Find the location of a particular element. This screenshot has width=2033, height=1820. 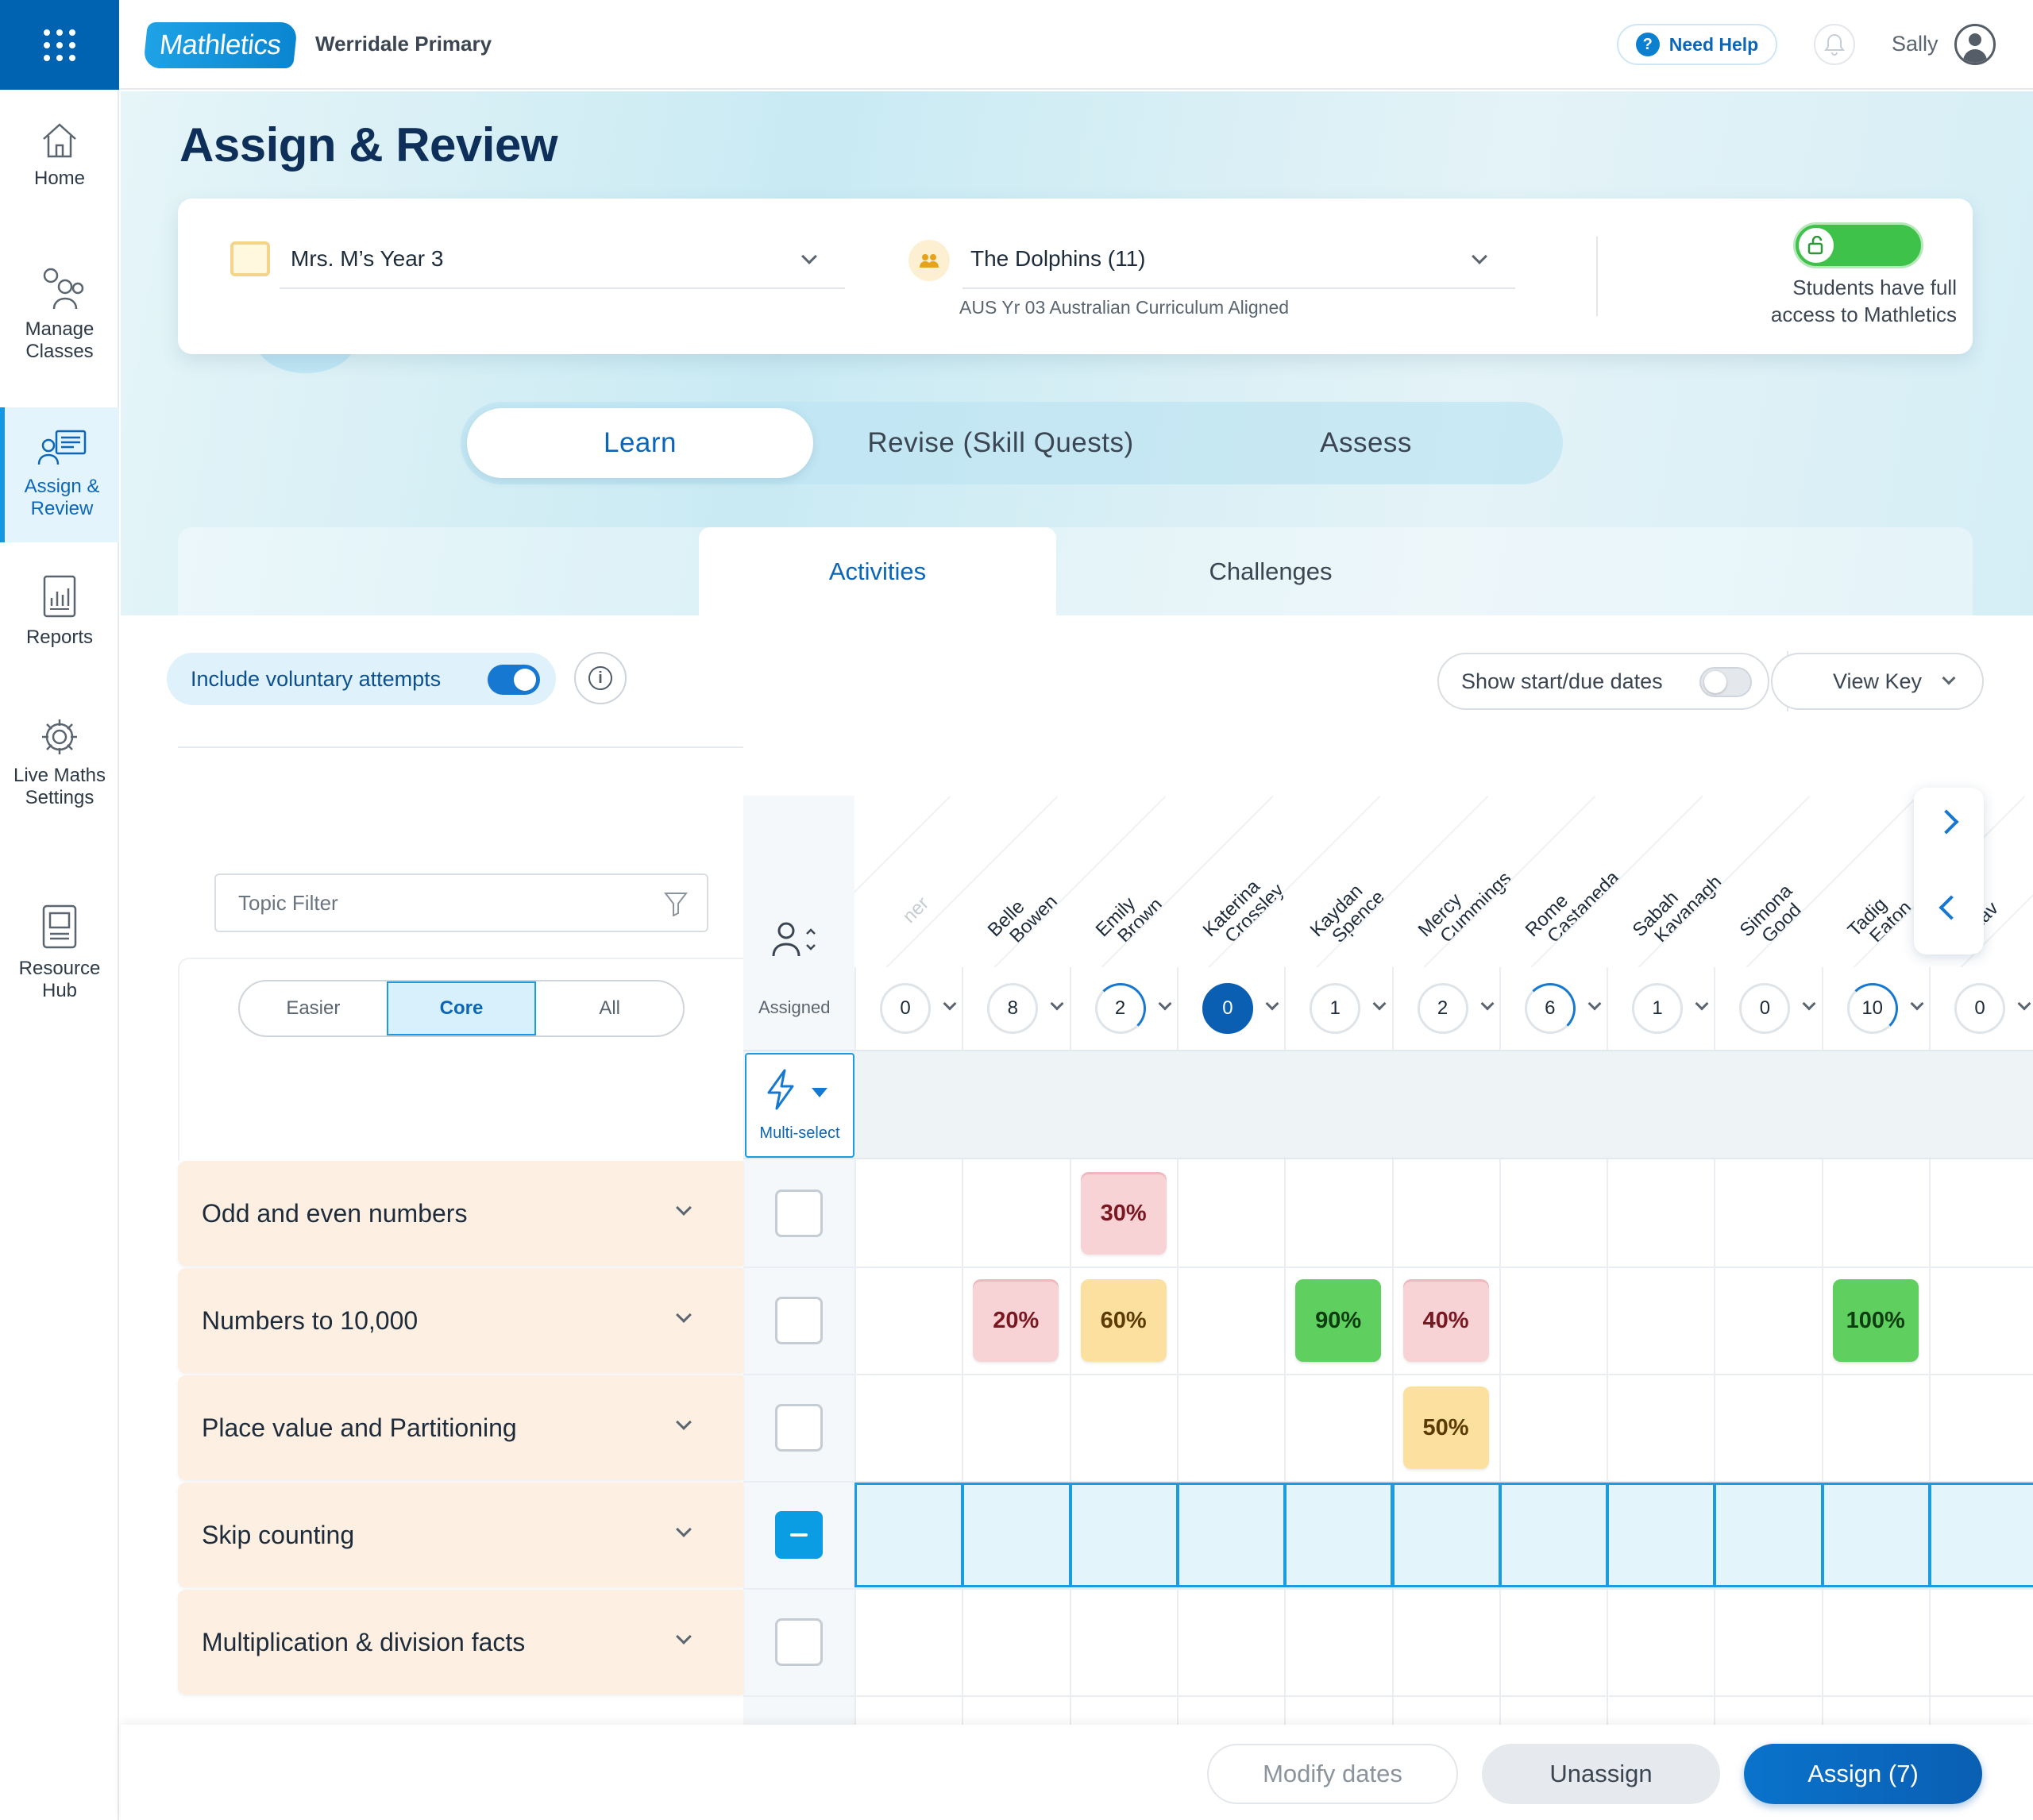

divider is located at coordinates (461, 747).